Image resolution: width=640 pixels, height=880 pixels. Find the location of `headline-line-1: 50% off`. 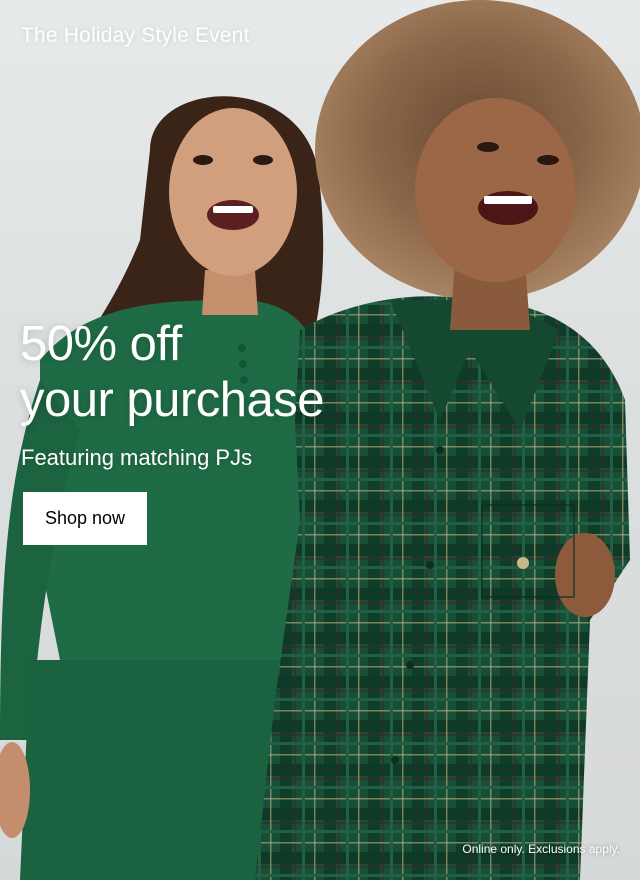

headline-line-1: 50% off is located at coordinates (101, 344).